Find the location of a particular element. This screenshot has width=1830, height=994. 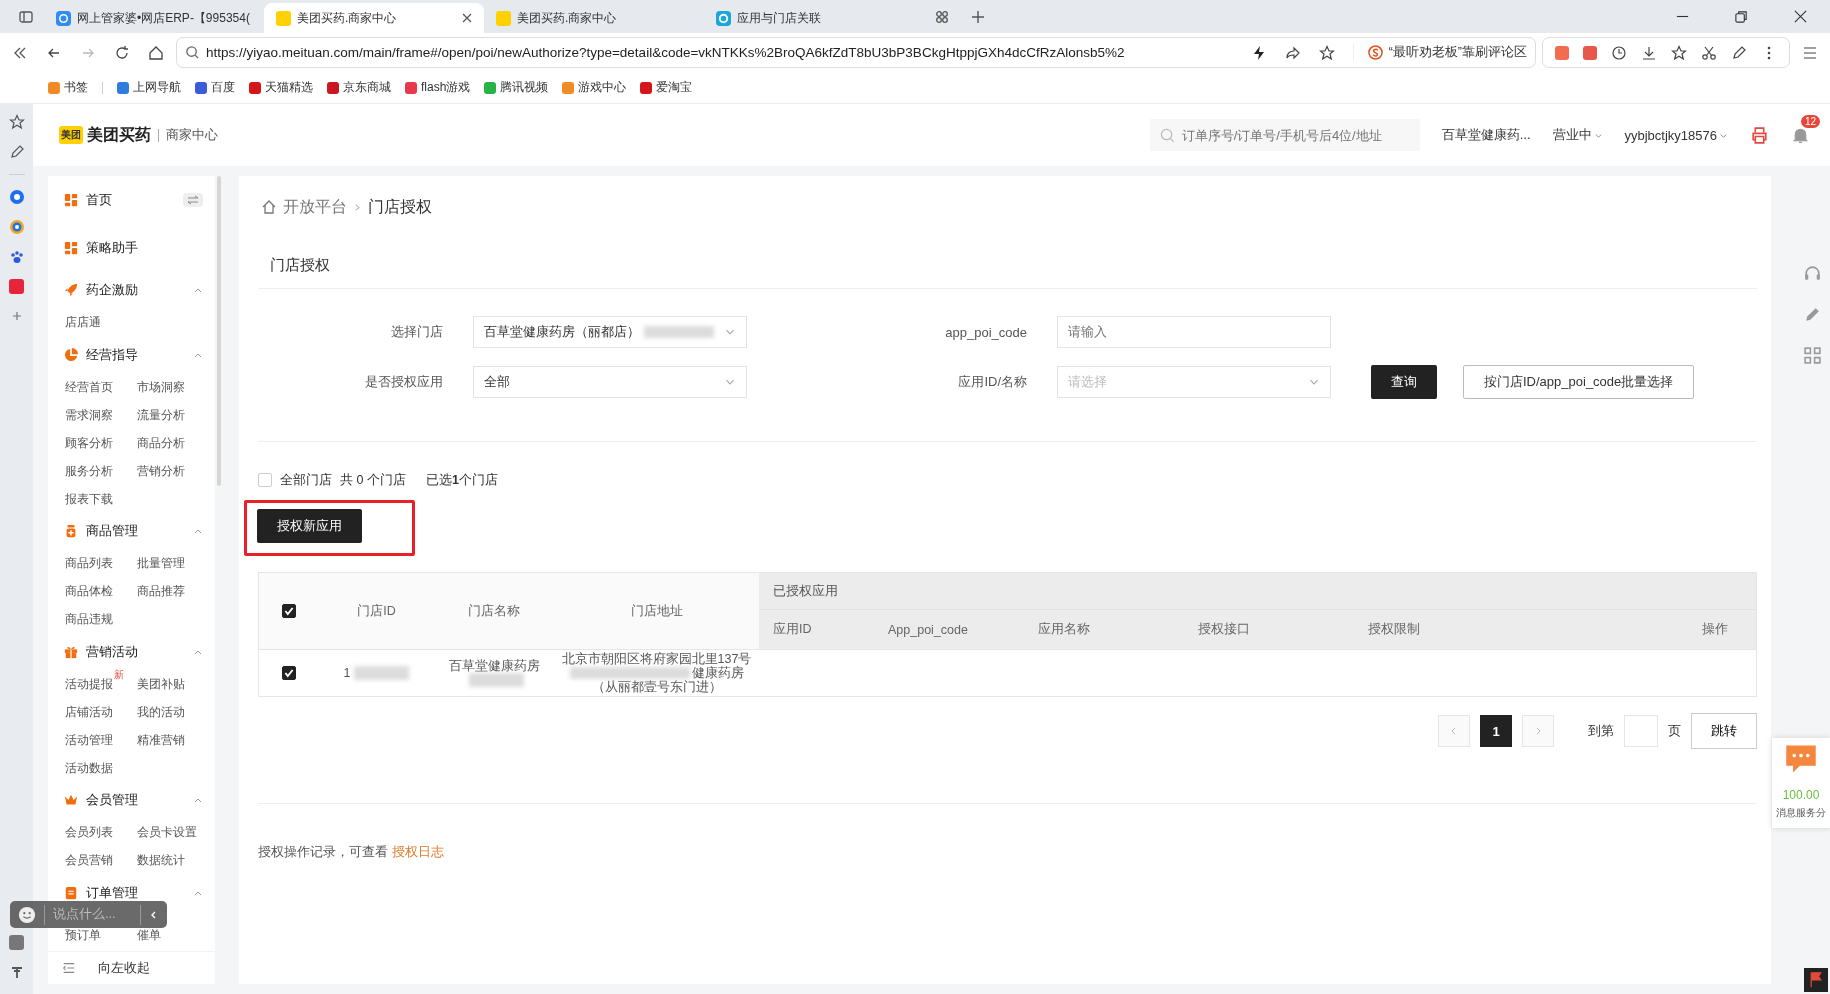

breadcrumb-link: 开放平台 is located at coordinates (315, 207).